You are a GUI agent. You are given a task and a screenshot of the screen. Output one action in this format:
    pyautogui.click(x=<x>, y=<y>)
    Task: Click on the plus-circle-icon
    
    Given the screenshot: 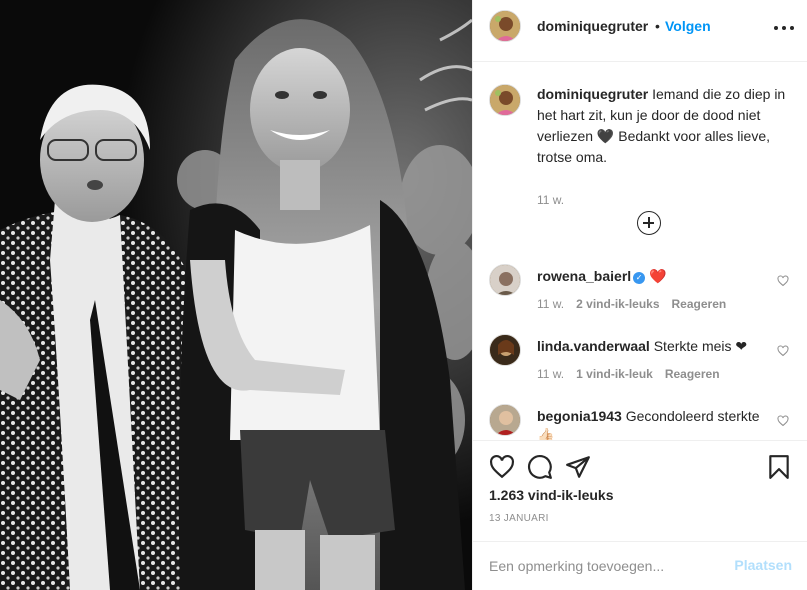 What is the action you would take?
    pyautogui.click(x=649, y=223)
    